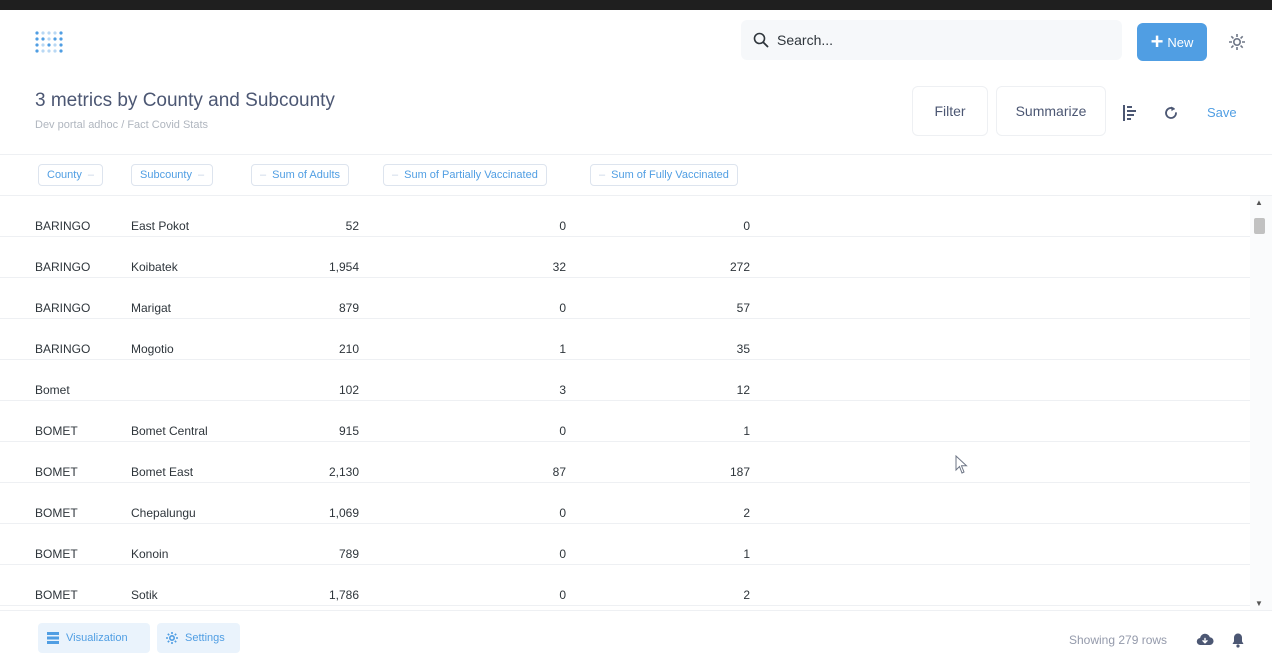  I want to click on visualization-button: Visualization, so click(94, 638).